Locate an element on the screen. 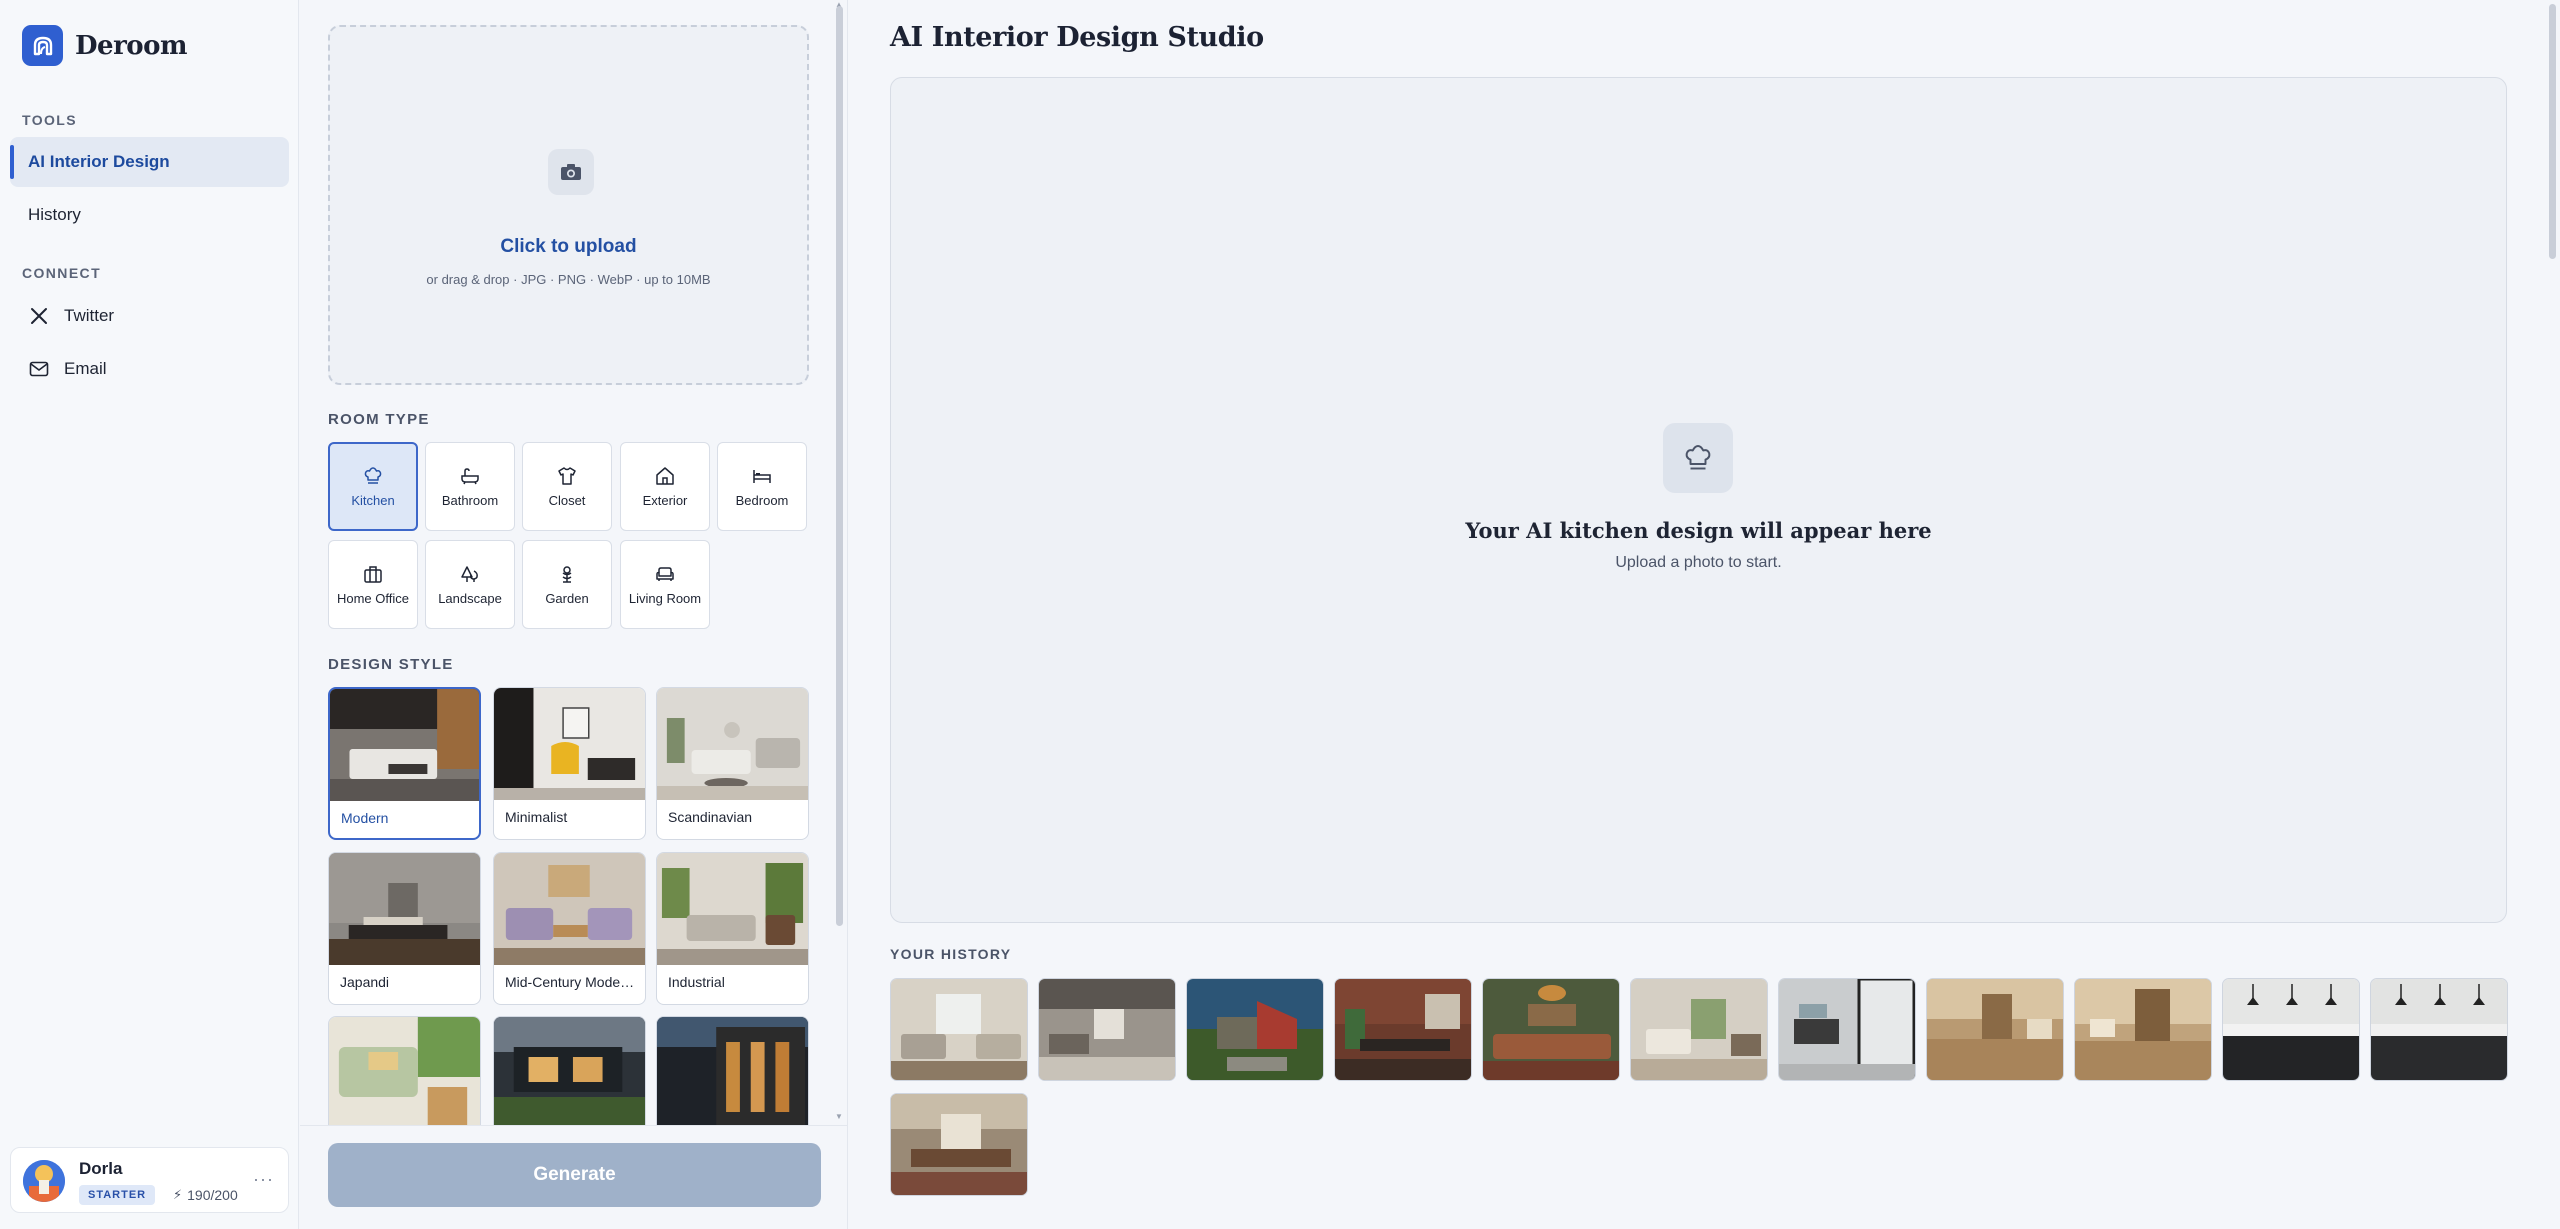  empty-state-title: Your AI kitchen design will appear here is located at coordinates (1698, 530).